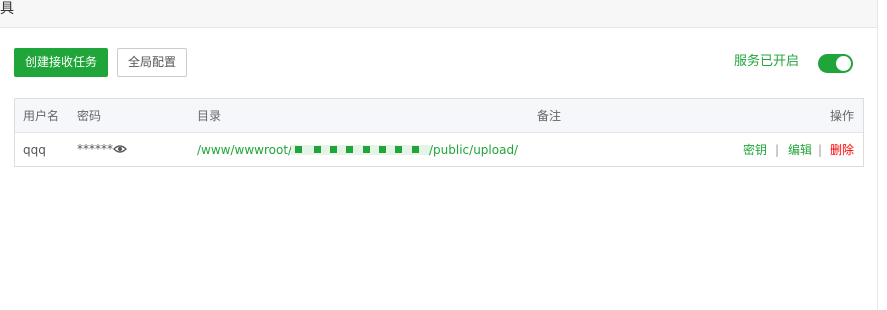 This screenshot has height=310, width=887. What do you see at coordinates (439, 116) in the screenshot?
I see `table-header: 用户名 密码 目录 备注 操作` at bounding box center [439, 116].